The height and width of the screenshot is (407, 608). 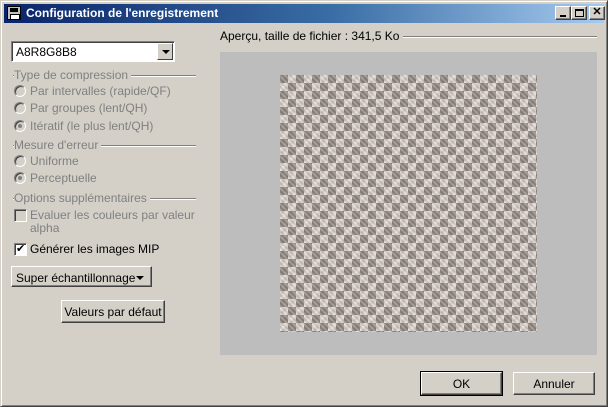 I want to click on radio-label: Par intervalles (rapide/QF), so click(x=100, y=91).